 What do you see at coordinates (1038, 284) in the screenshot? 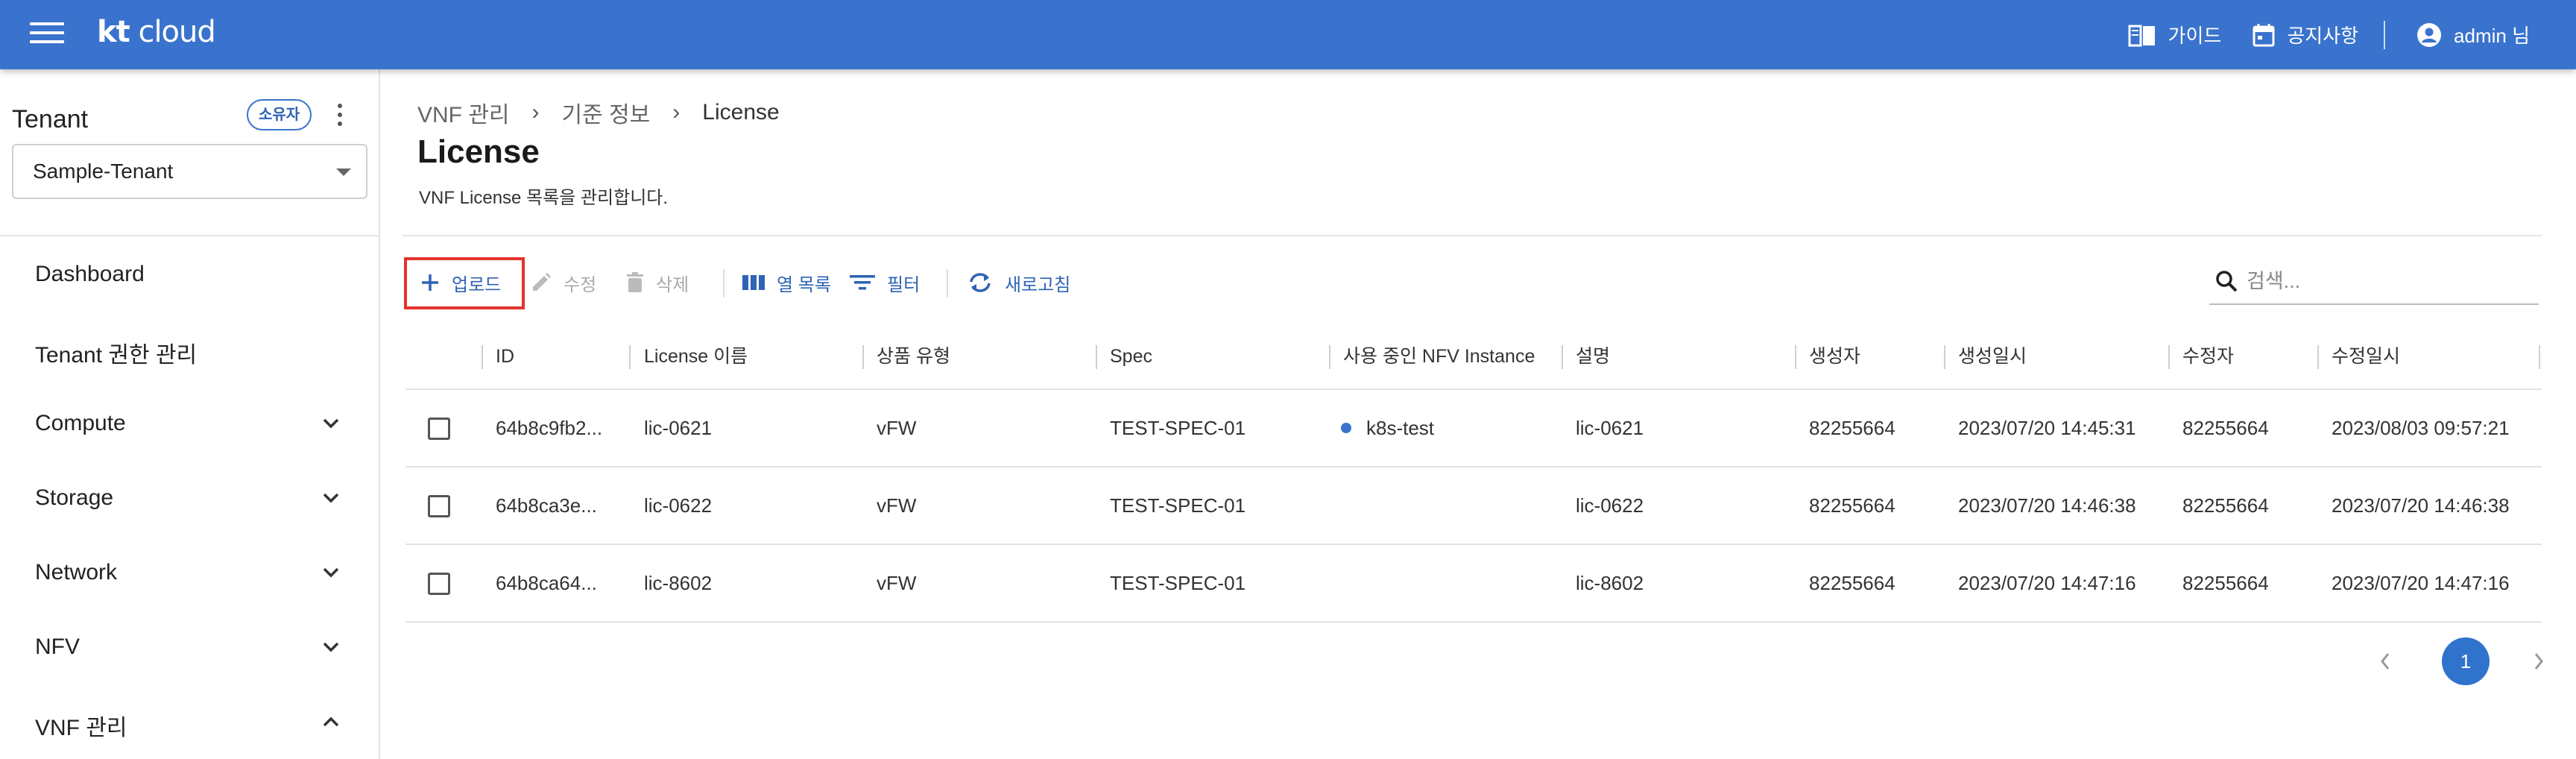
I see `refresh-label: 새로고침` at bounding box center [1038, 284].